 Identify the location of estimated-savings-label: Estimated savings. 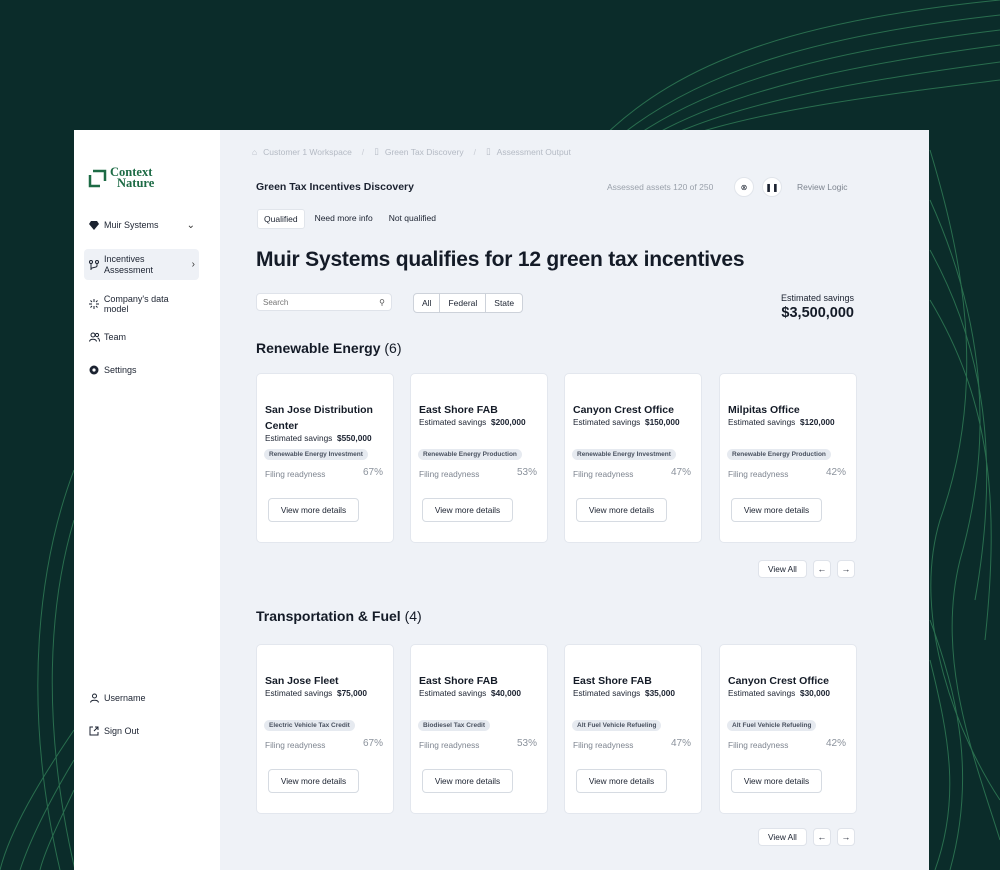
(817, 298).